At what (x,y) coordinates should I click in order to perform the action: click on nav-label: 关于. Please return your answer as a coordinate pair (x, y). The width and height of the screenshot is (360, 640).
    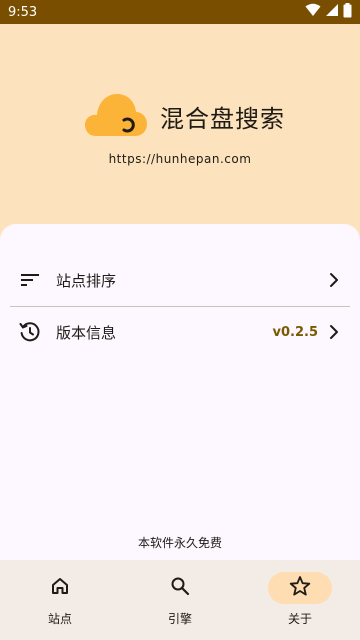
    Looking at the image, I should click on (299, 619).